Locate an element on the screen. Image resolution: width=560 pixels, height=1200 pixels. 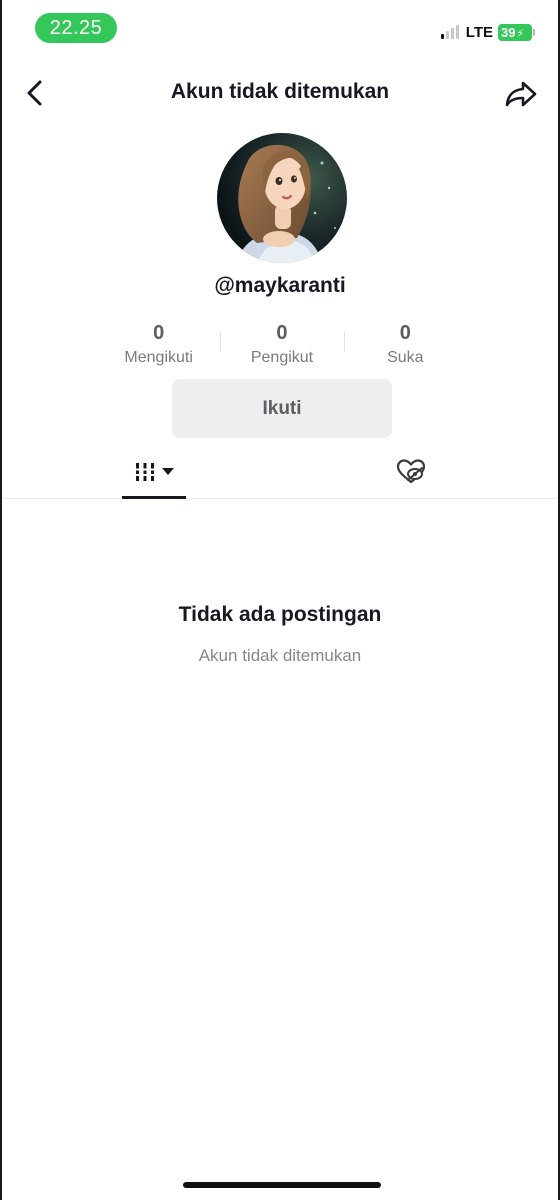
stat-followers-value: 0 is located at coordinates (282, 333).